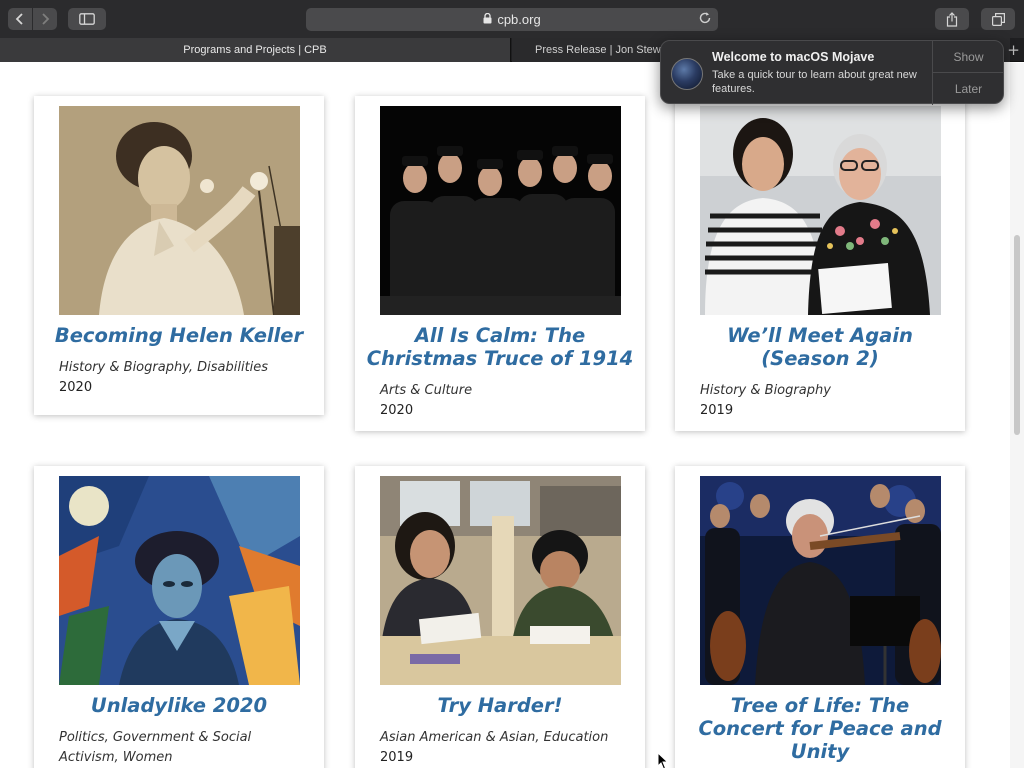 This screenshot has width=1024, height=768. I want to click on sidebar-toggle-button, so click(87, 19).